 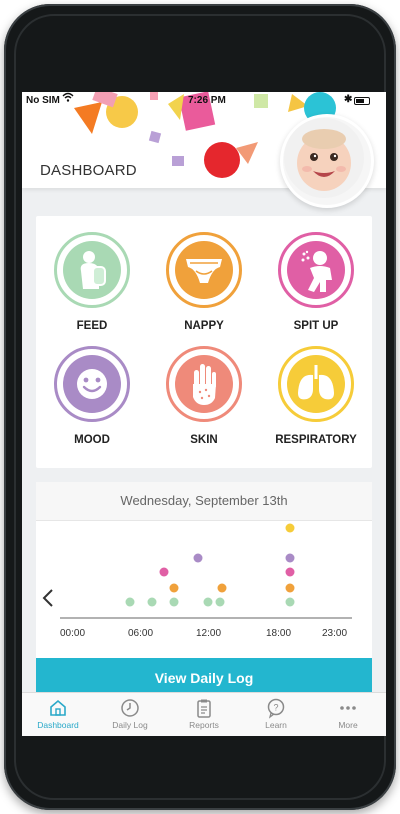 I want to click on daily-timeline: 00:00 06:00 12:00 18:00 23:00, so click(x=204, y=587).